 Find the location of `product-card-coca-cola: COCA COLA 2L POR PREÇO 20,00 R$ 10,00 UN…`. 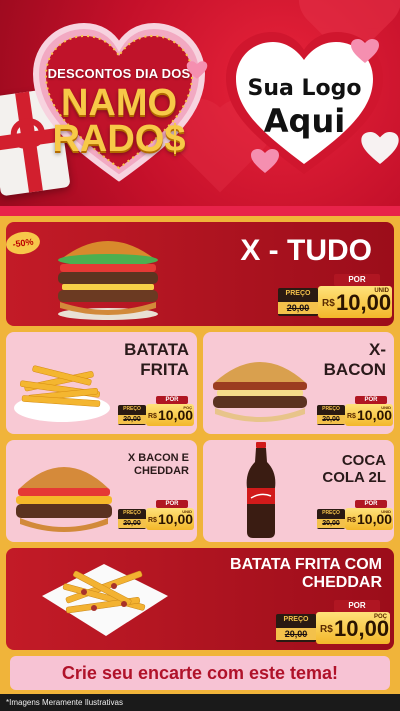

product-card-coca-cola: COCA COLA 2L POR PREÇO 20,00 R$ 10,00 UN… is located at coordinates (298, 491).